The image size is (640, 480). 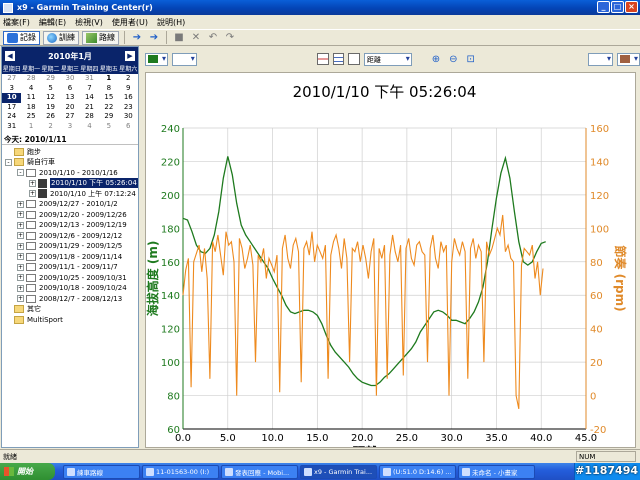 What do you see at coordinates (16, 22) in the screenshot?
I see `menu-file: 檔案(F)` at bounding box center [16, 22].